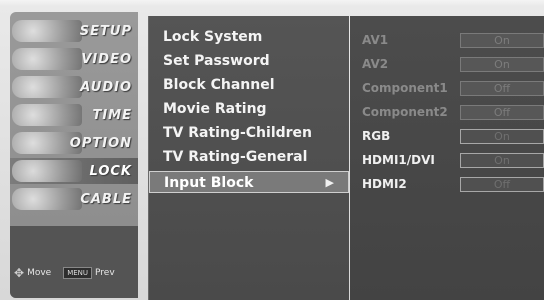 The width and height of the screenshot is (544, 300). I want to click on category-label: SETUP, so click(105, 31).